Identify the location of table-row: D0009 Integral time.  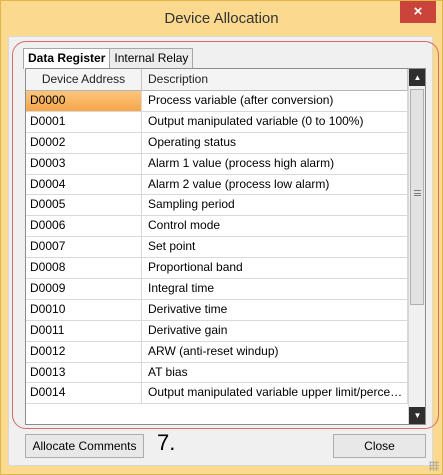
(217, 289).